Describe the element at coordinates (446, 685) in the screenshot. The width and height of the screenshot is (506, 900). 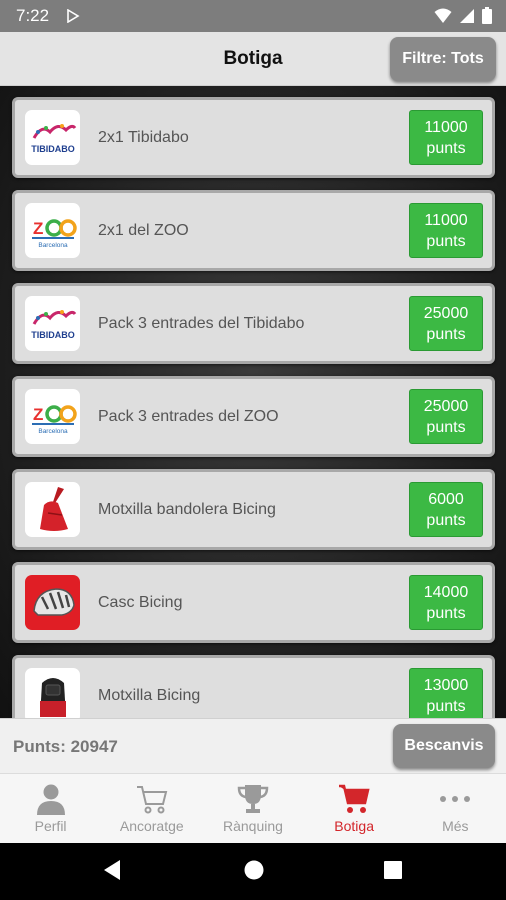
I see `price-points: 13000` at that location.